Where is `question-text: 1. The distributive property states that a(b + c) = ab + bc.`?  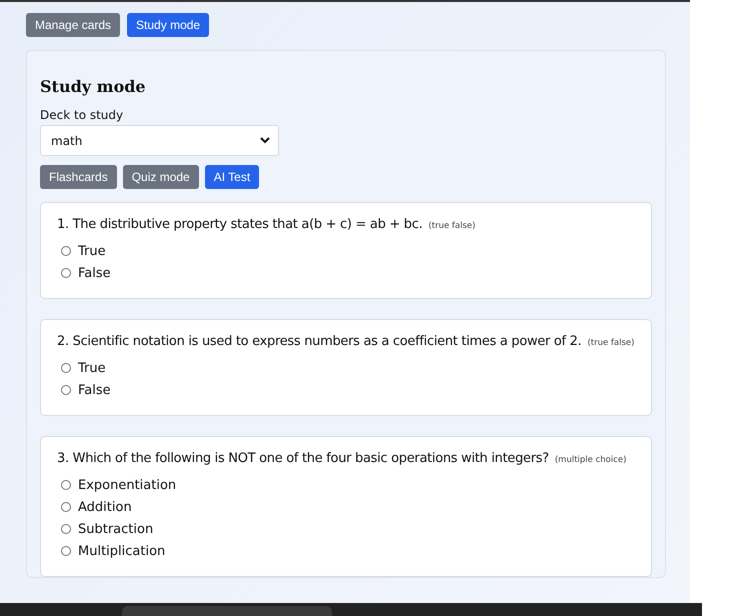 question-text: 1. The distributive property states that a(b + c) = ab + bc. is located at coordinates (239, 224).